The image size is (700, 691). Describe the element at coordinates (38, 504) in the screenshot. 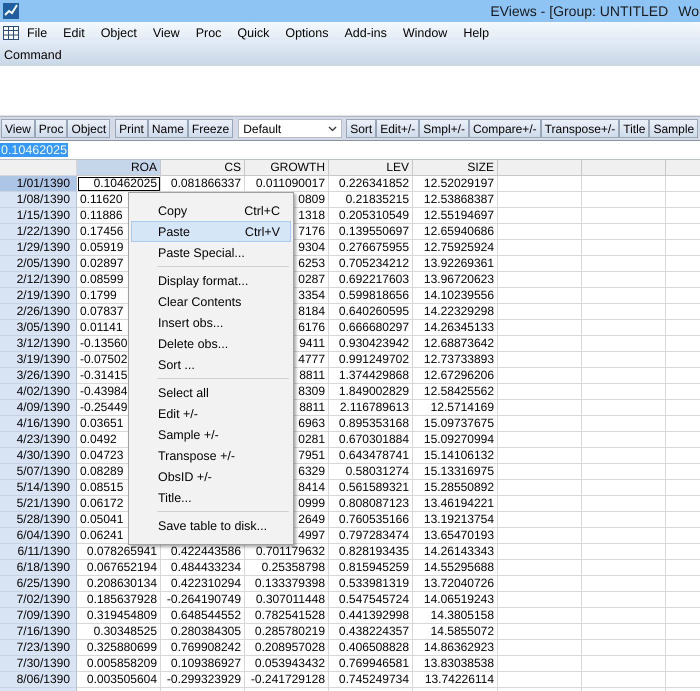

I see `row-header: 5/21/1390` at that location.